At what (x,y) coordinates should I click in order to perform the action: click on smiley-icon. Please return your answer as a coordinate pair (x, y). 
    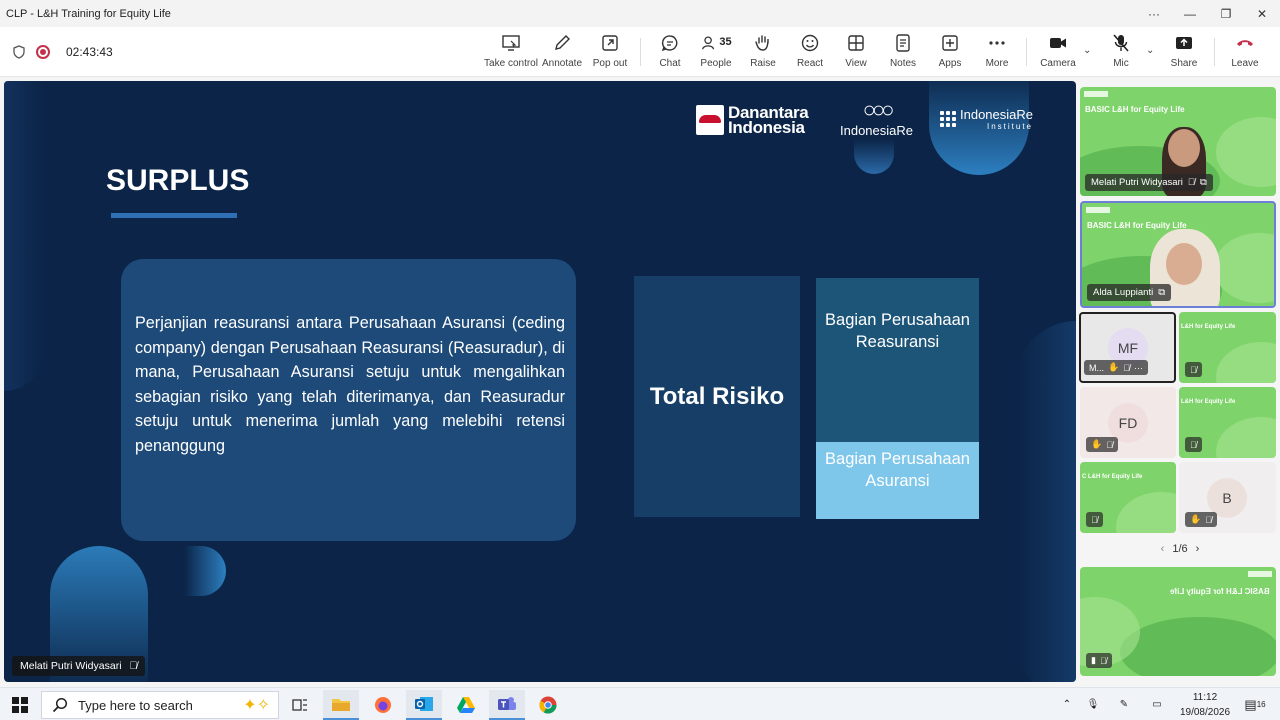
    Looking at the image, I should click on (810, 43).